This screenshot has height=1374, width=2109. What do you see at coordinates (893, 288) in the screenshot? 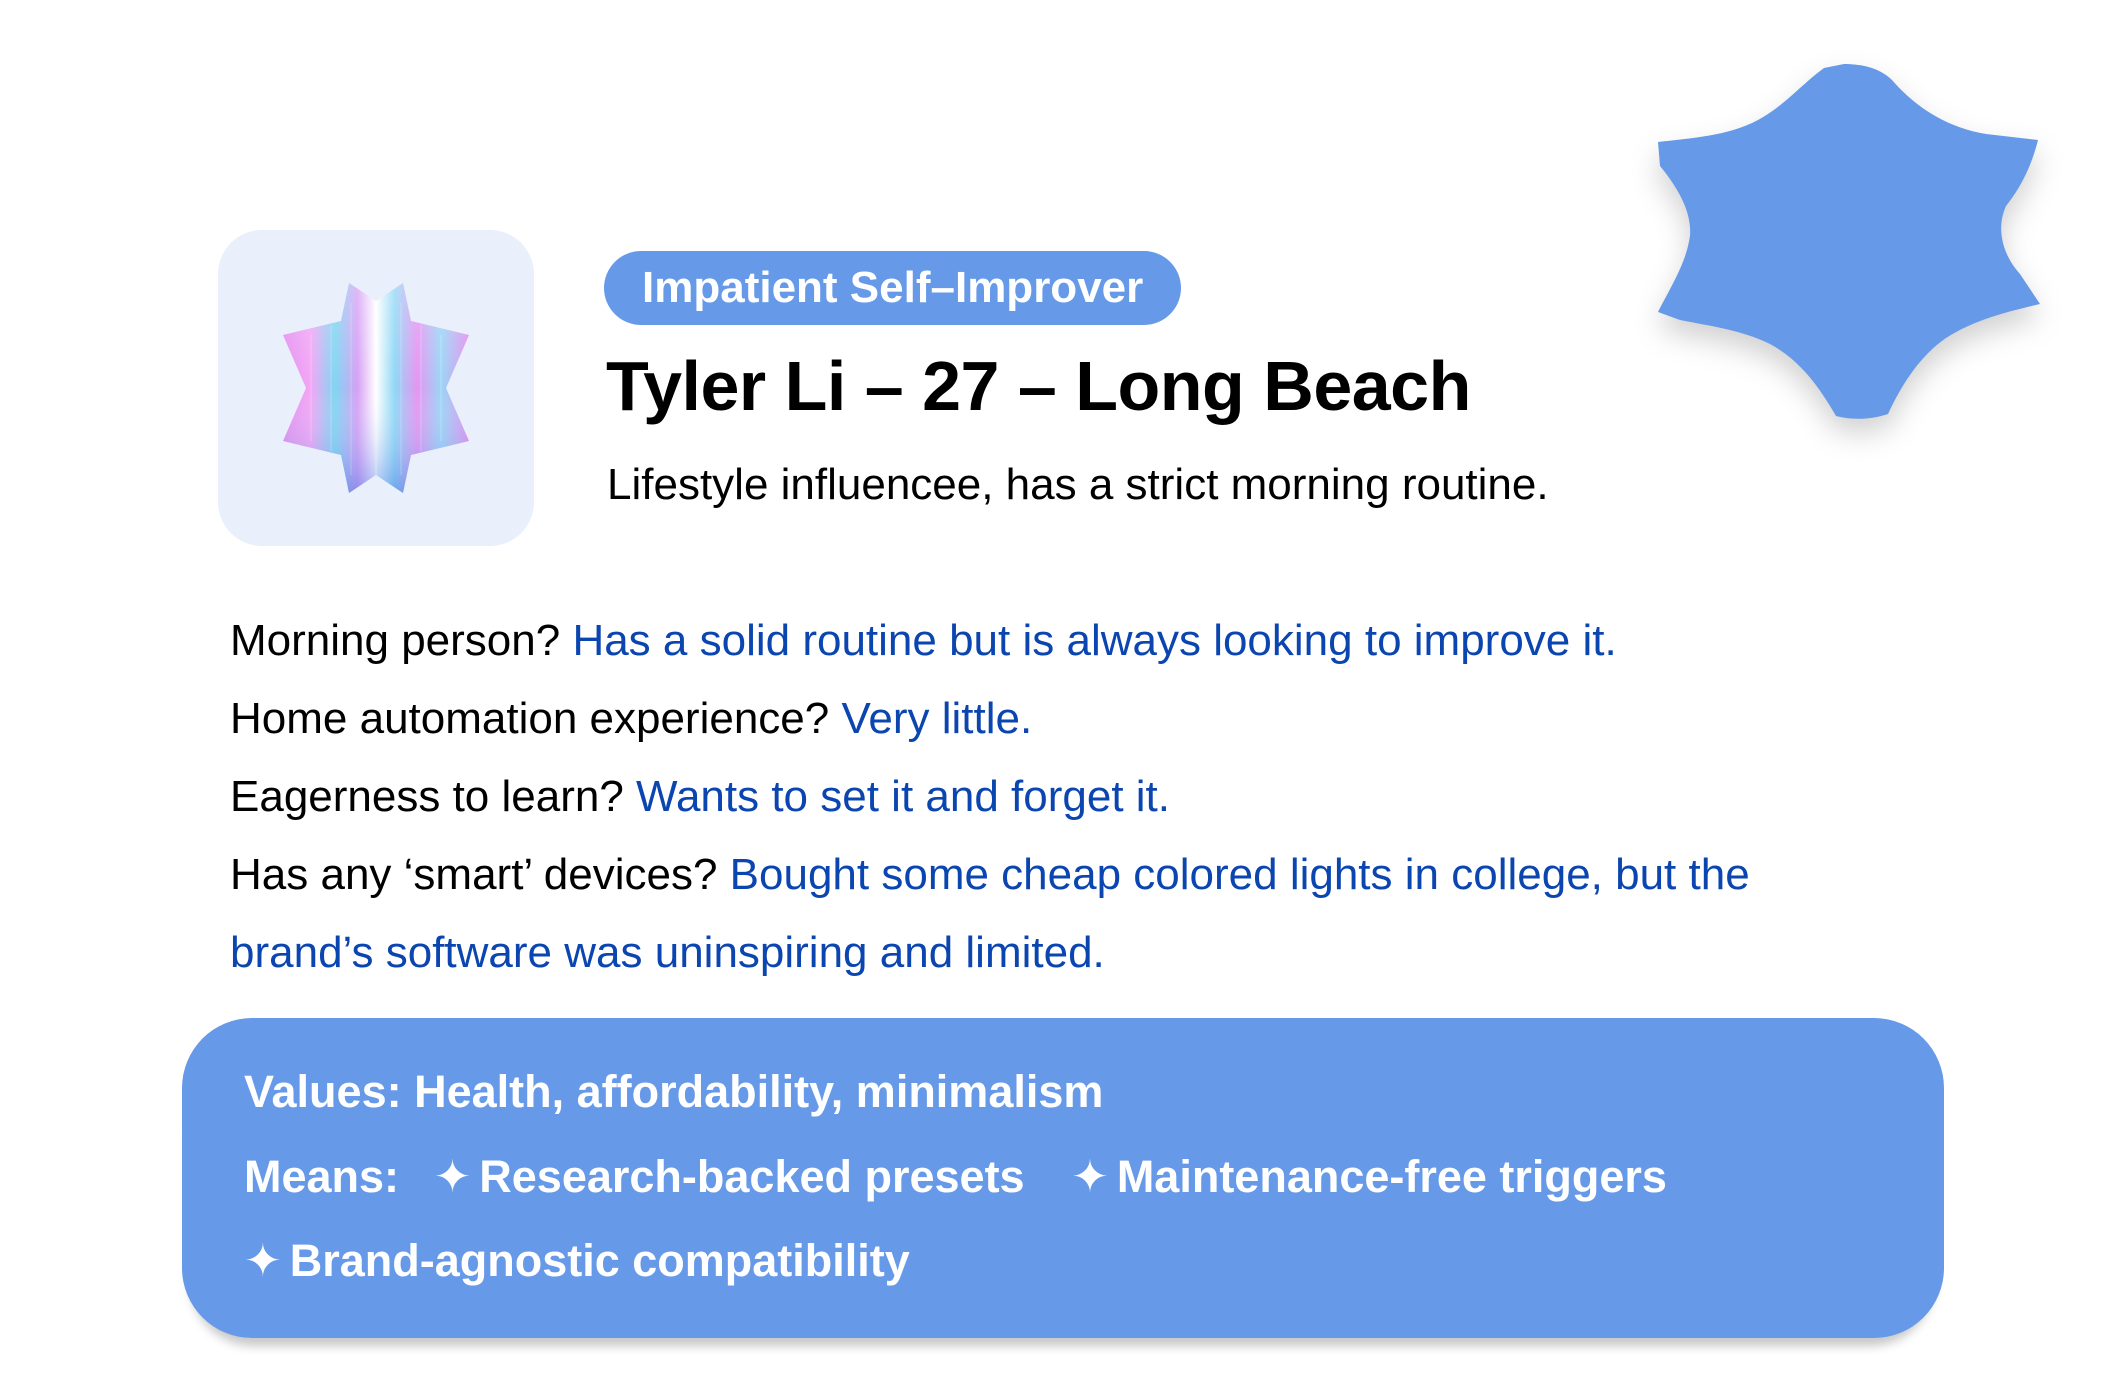
I see `archetype-badge: Impatient Self–Improver` at bounding box center [893, 288].